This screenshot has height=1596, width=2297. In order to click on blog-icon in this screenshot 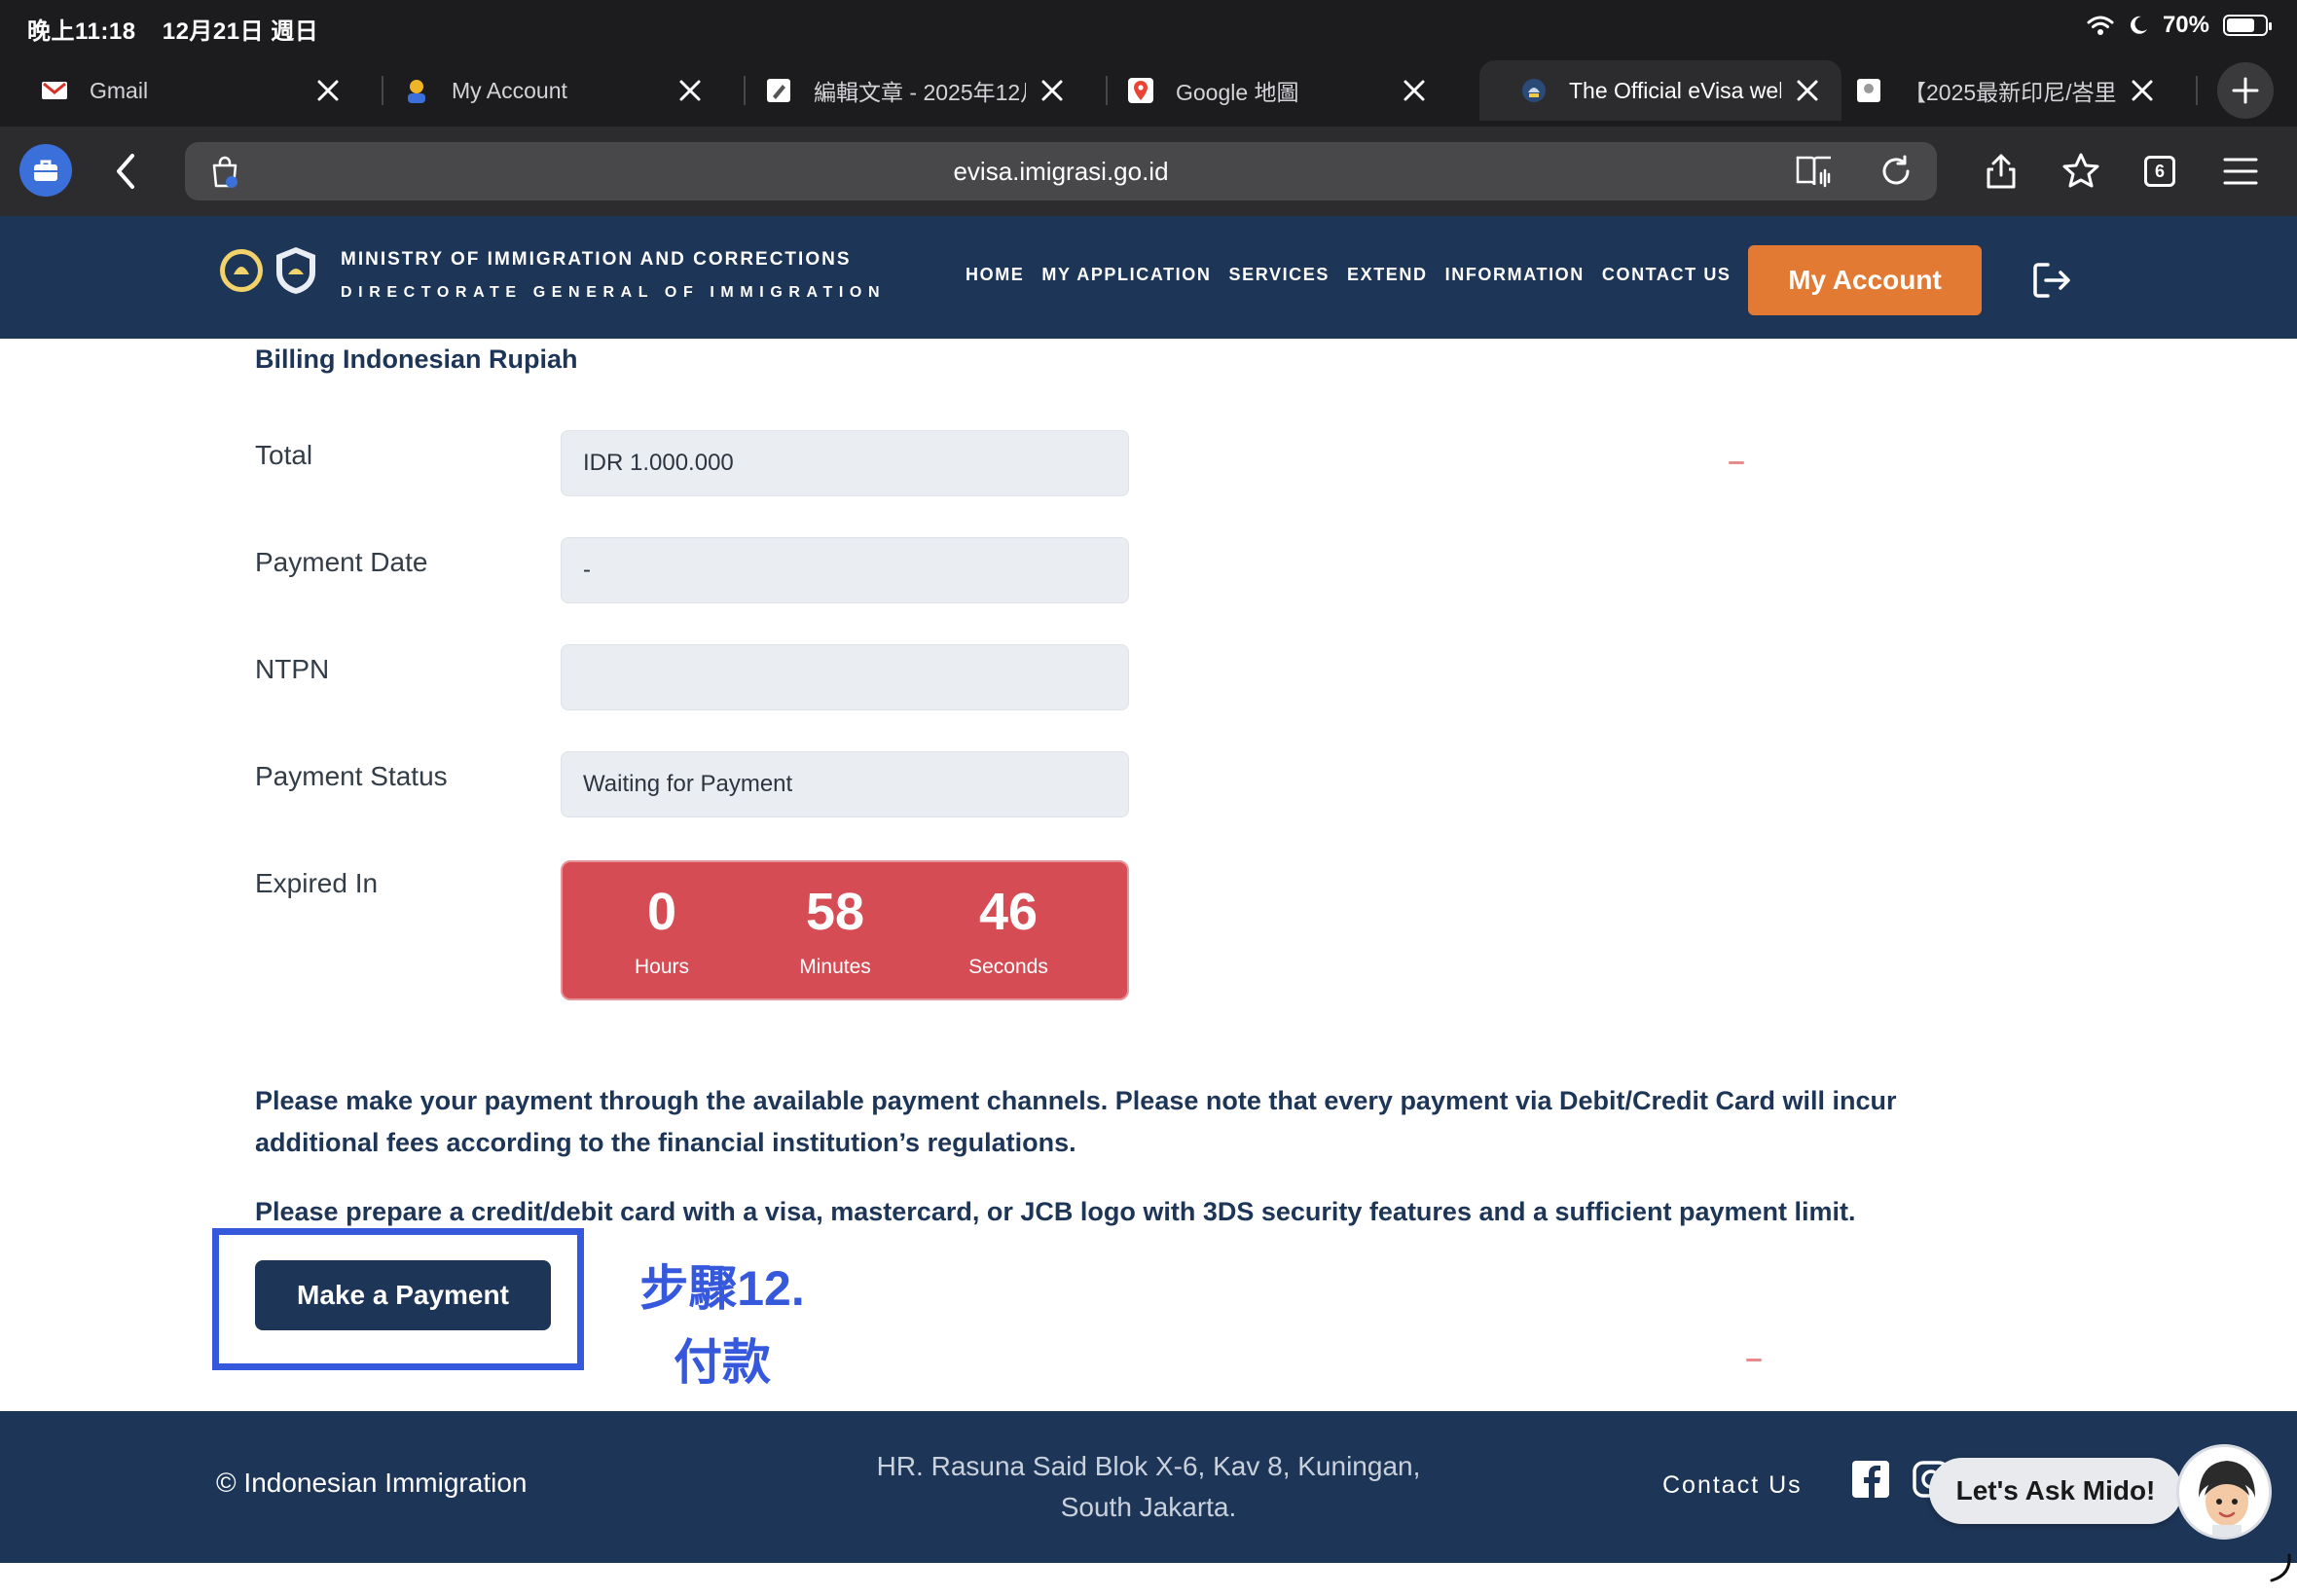, I will do `click(1868, 90)`.